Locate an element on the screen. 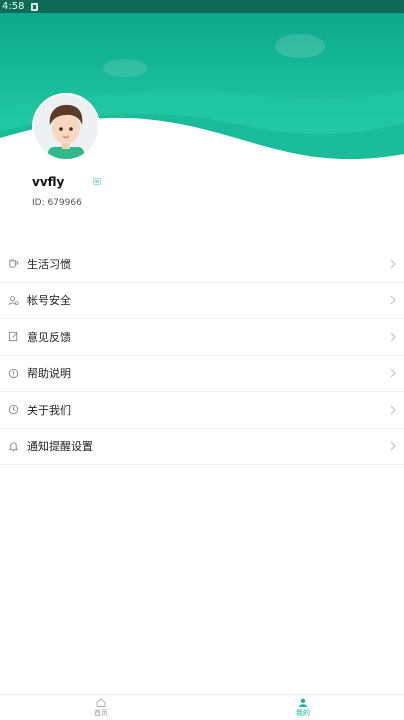 This screenshot has height=720, width=404. status-time: 4:58 is located at coordinates (13, 6).